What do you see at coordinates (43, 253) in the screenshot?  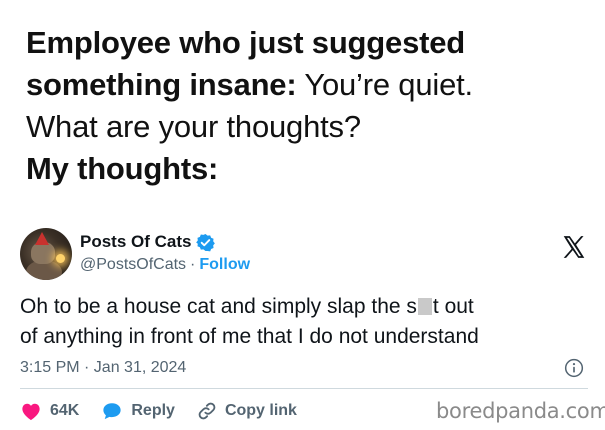 I see `avatar-cat-head` at bounding box center [43, 253].